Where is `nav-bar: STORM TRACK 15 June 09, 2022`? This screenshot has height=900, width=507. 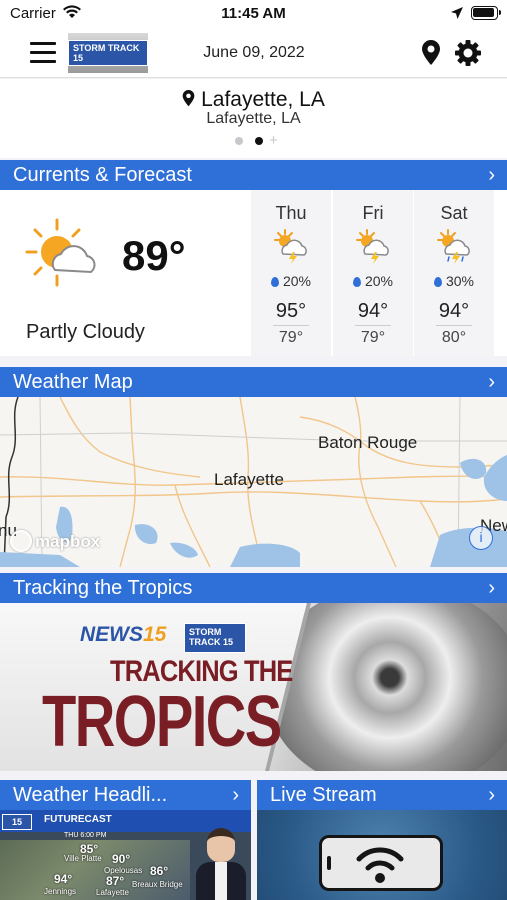 nav-bar: STORM TRACK 15 June 09, 2022 is located at coordinates (253, 54).